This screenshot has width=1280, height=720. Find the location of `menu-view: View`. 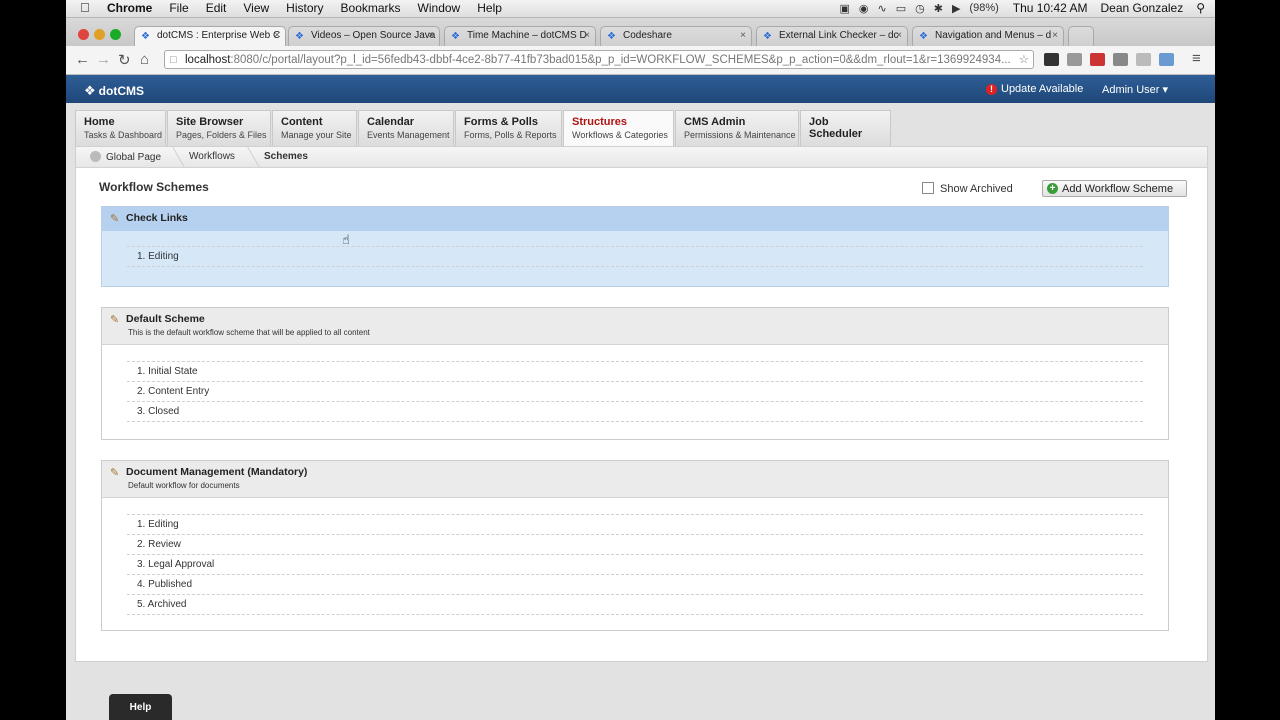

menu-view: View is located at coordinates (256, 8).